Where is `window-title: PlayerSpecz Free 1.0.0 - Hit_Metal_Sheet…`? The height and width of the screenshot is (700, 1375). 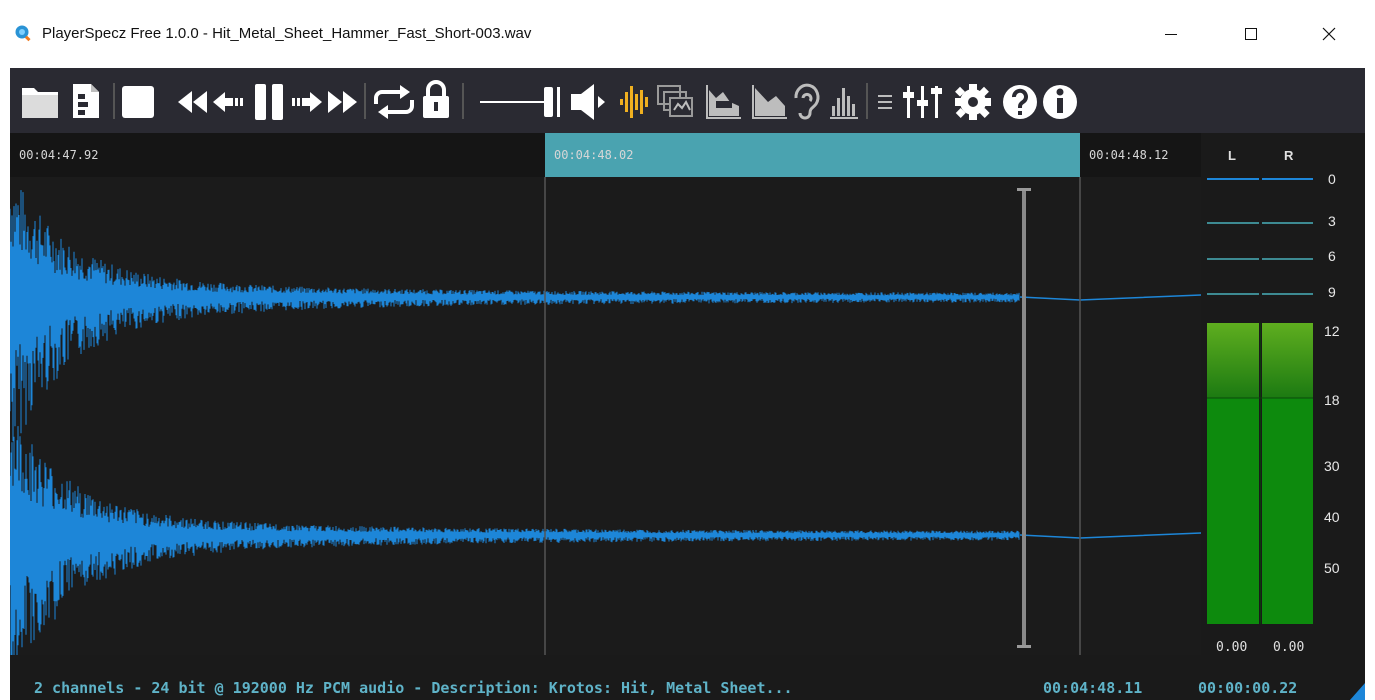 window-title: PlayerSpecz Free 1.0.0 - Hit_Metal_Sheet… is located at coordinates (287, 33).